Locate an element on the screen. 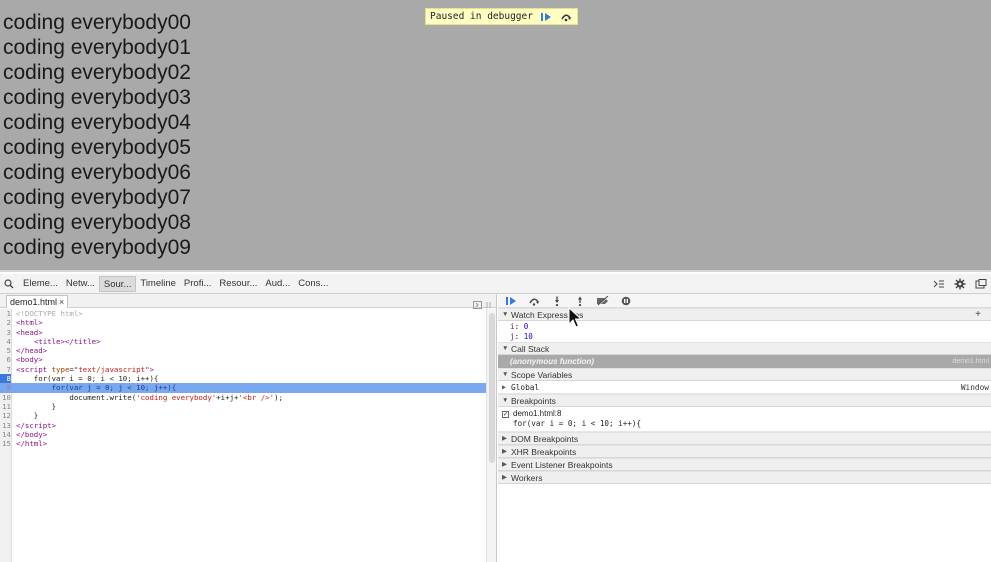 This screenshot has width=991, height=562. code-line-breakpoint: 8 for(var i = 0; i < 10; i++){ is located at coordinates (243, 379).